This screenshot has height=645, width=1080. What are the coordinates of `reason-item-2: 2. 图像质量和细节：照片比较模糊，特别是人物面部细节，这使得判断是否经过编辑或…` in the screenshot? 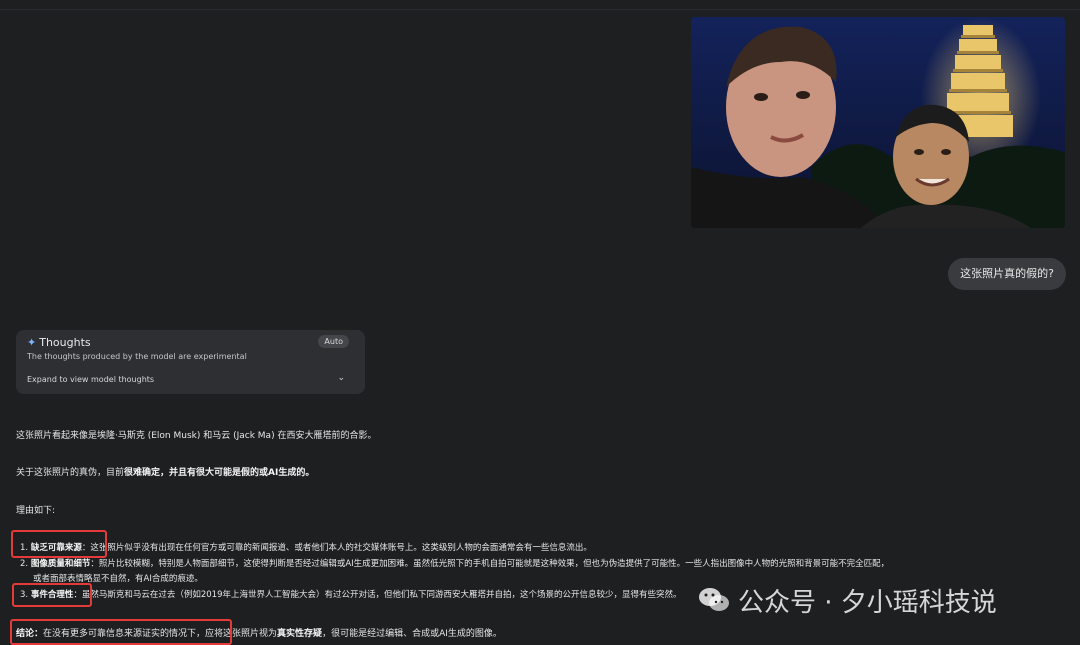 It's located at (454, 563).